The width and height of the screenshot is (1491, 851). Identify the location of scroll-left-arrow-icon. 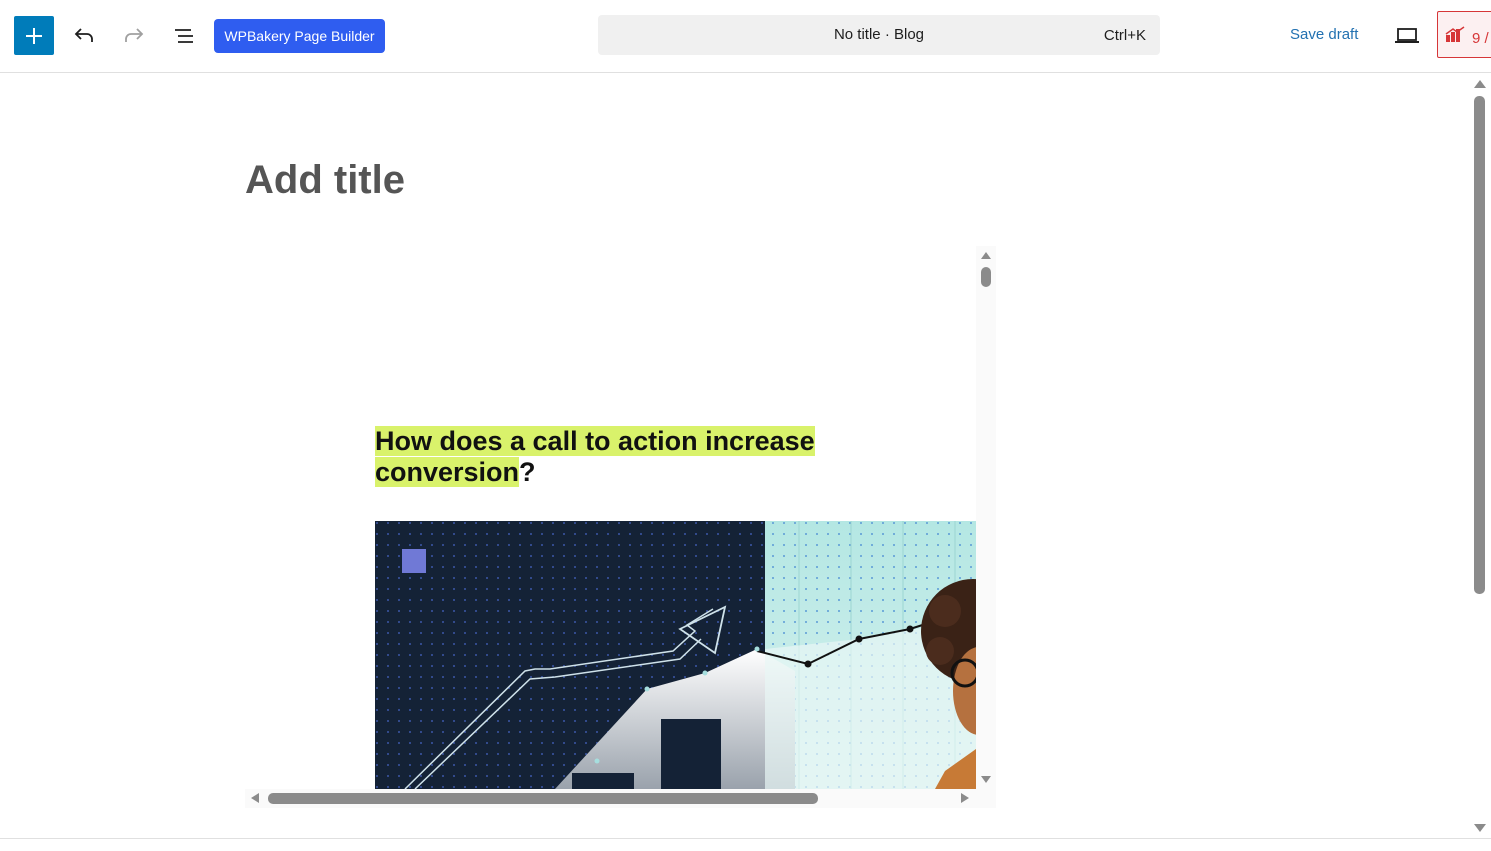
(255, 798).